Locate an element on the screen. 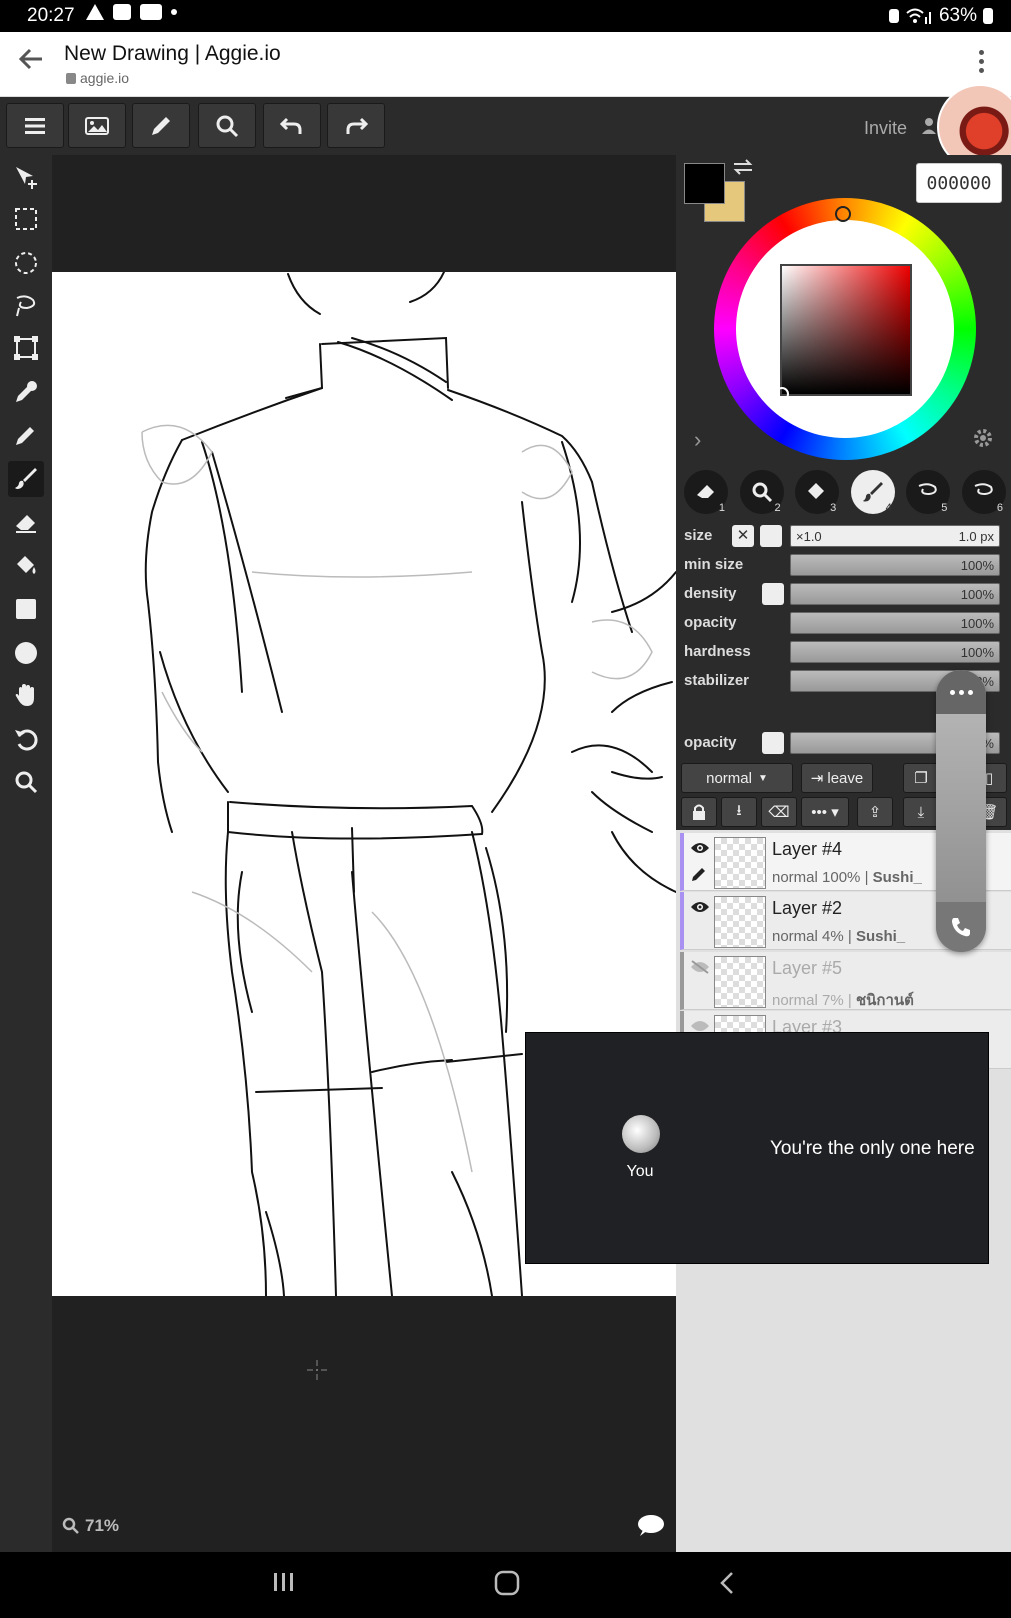  ellipse-select-tool is located at coordinates (26, 263).